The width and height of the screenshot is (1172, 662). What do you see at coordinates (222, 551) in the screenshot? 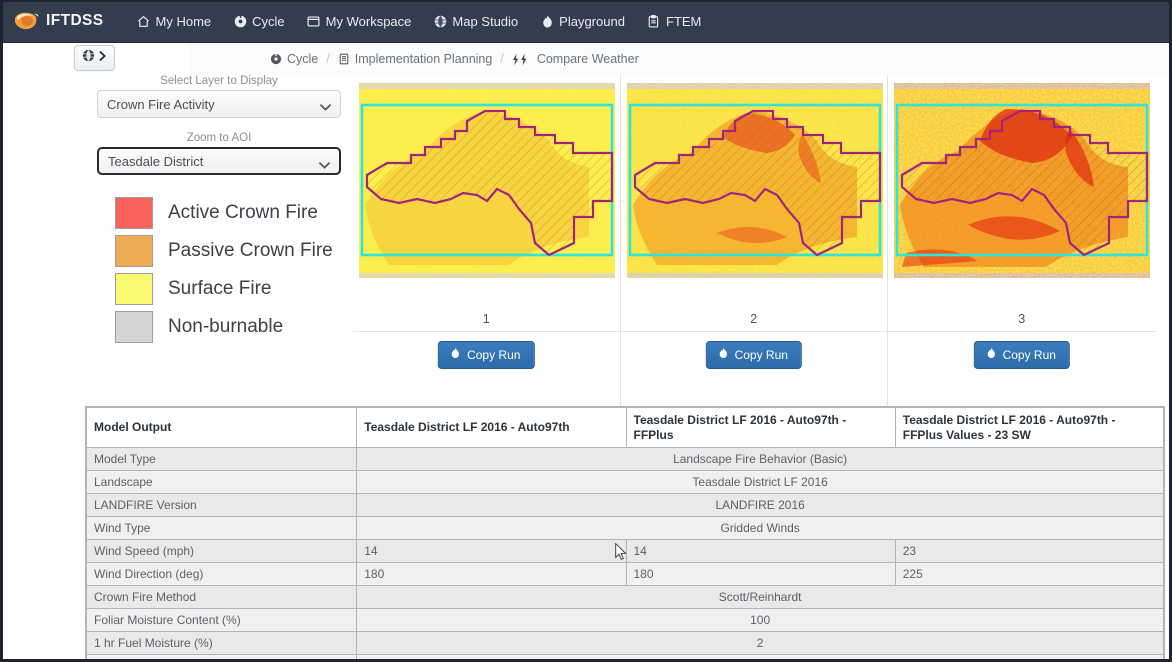
I see `table-row-label: Wind Speed (mph)` at bounding box center [222, 551].